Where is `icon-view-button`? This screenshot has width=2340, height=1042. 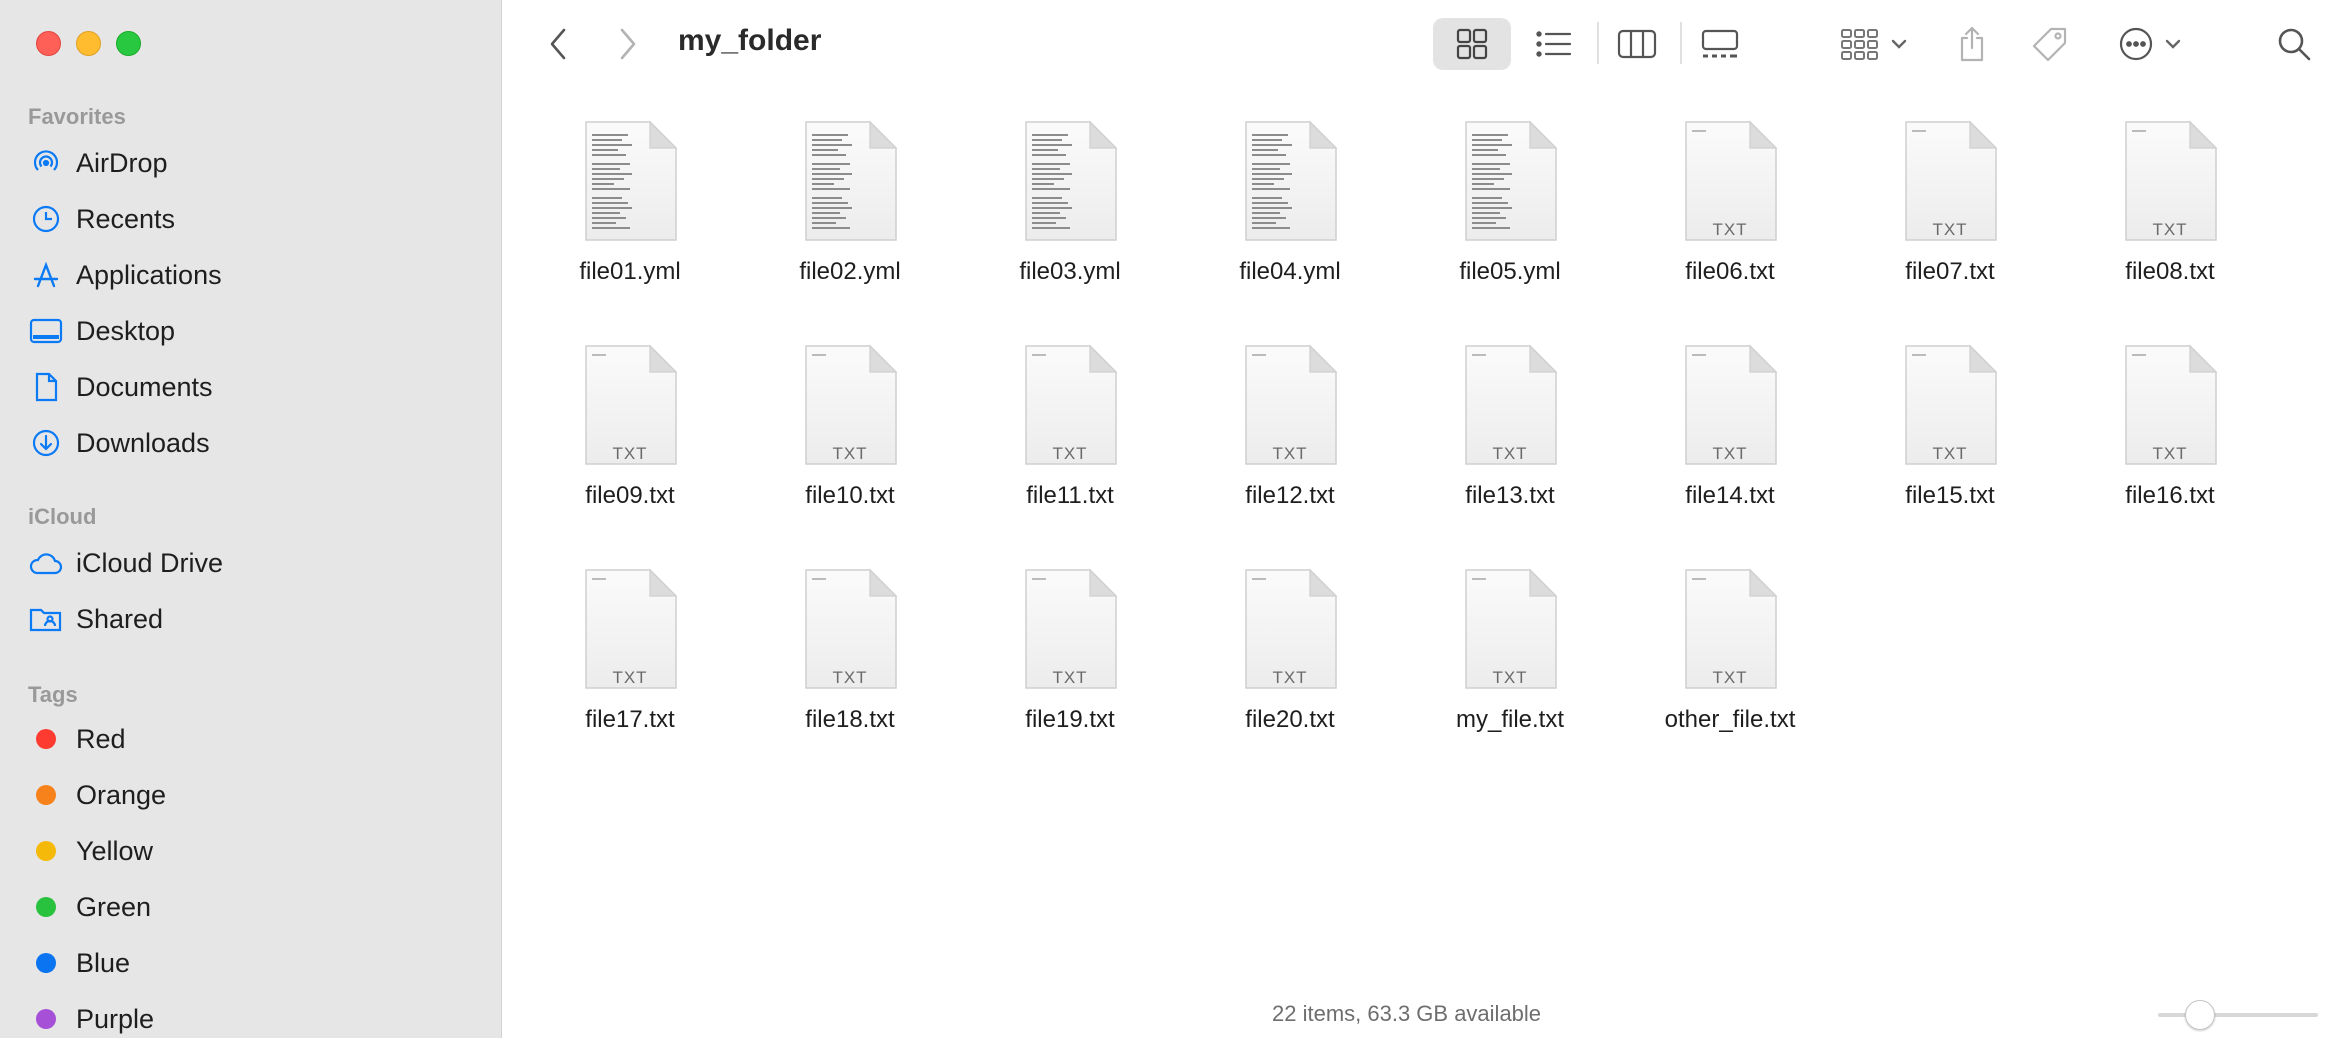
icon-view-button is located at coordinates (1472, 44).